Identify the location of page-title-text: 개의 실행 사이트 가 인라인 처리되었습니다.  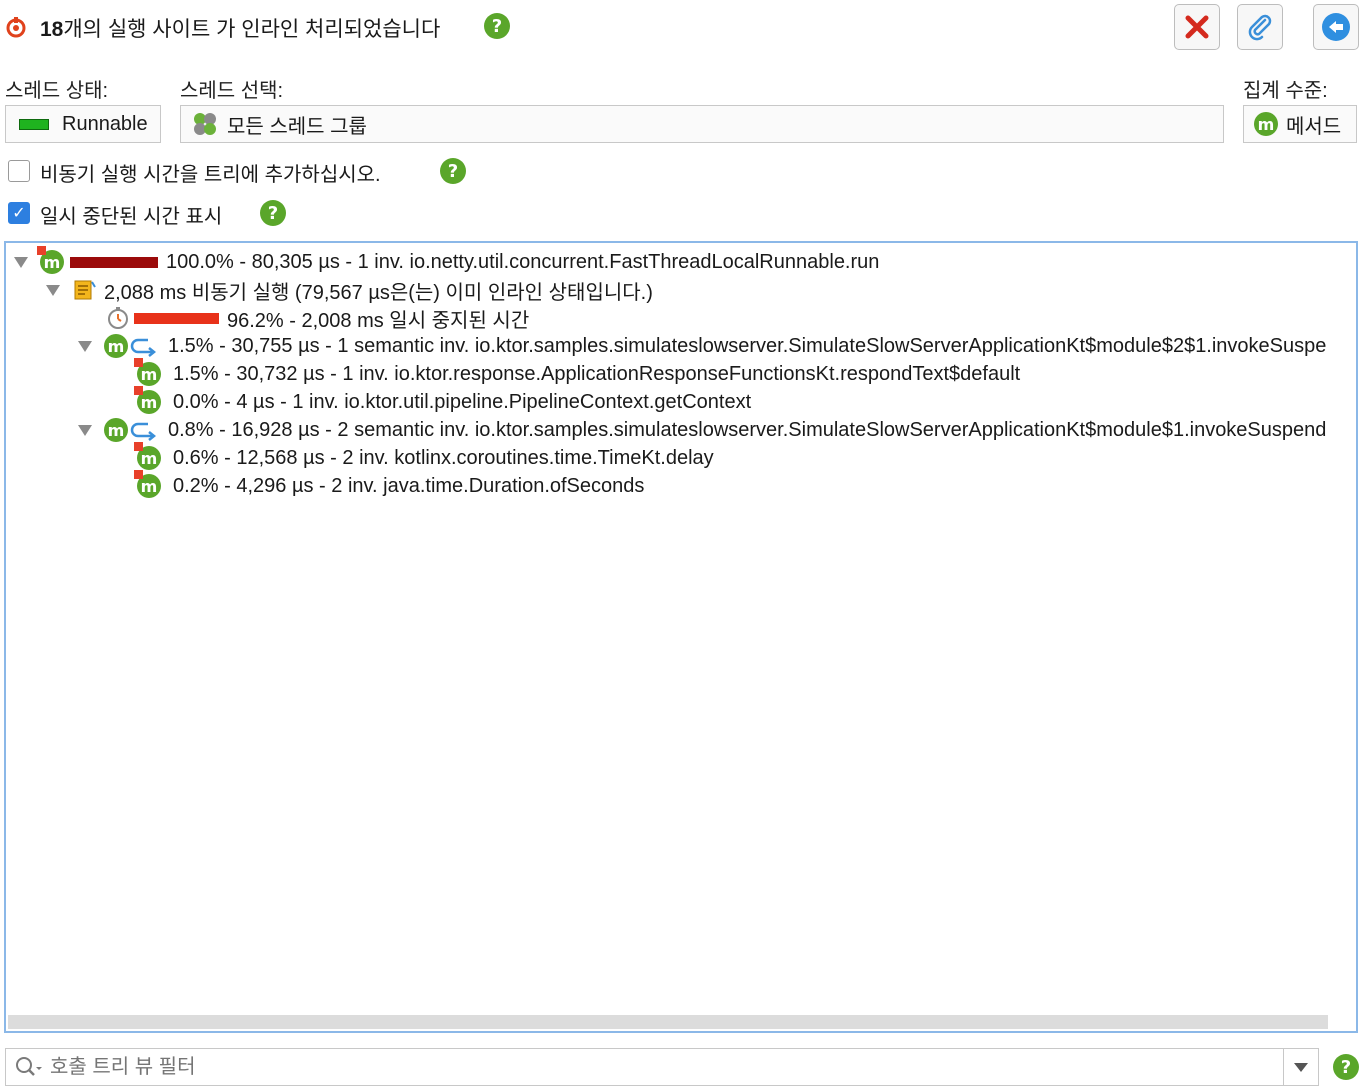
(252, 29).